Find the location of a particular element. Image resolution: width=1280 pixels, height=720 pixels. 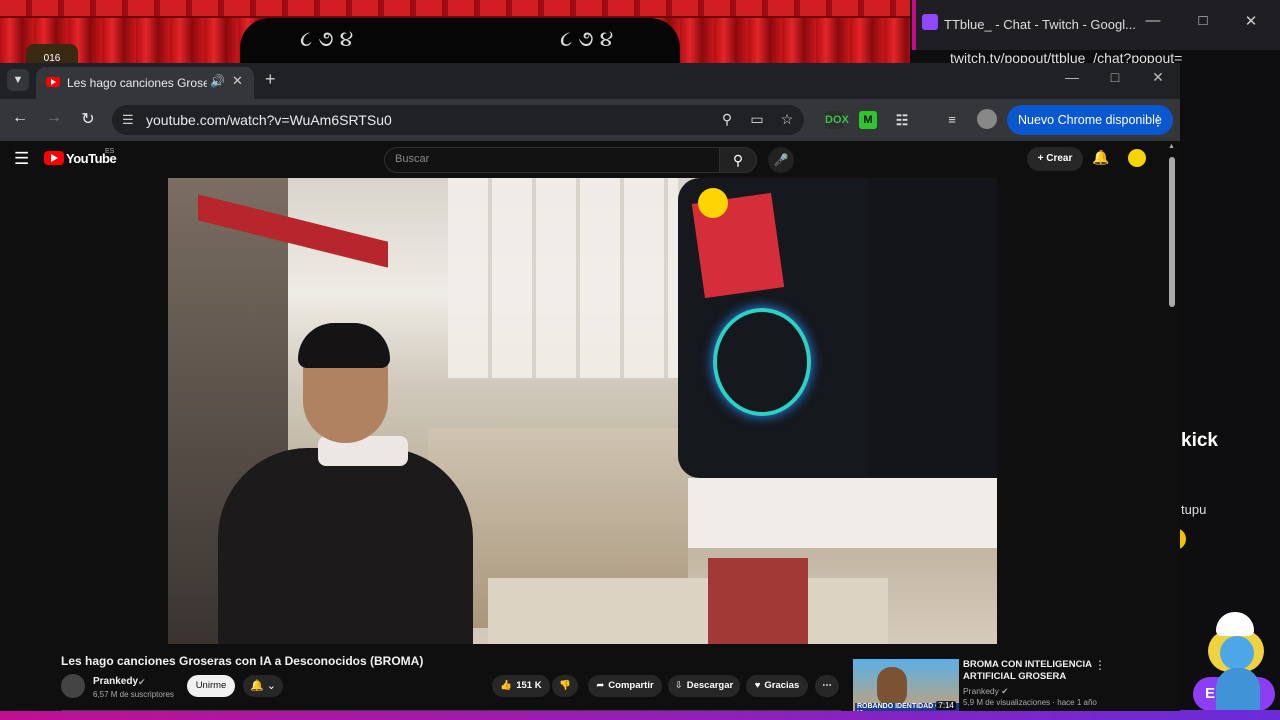

profile-avatar is located at coordinates (987, 119).